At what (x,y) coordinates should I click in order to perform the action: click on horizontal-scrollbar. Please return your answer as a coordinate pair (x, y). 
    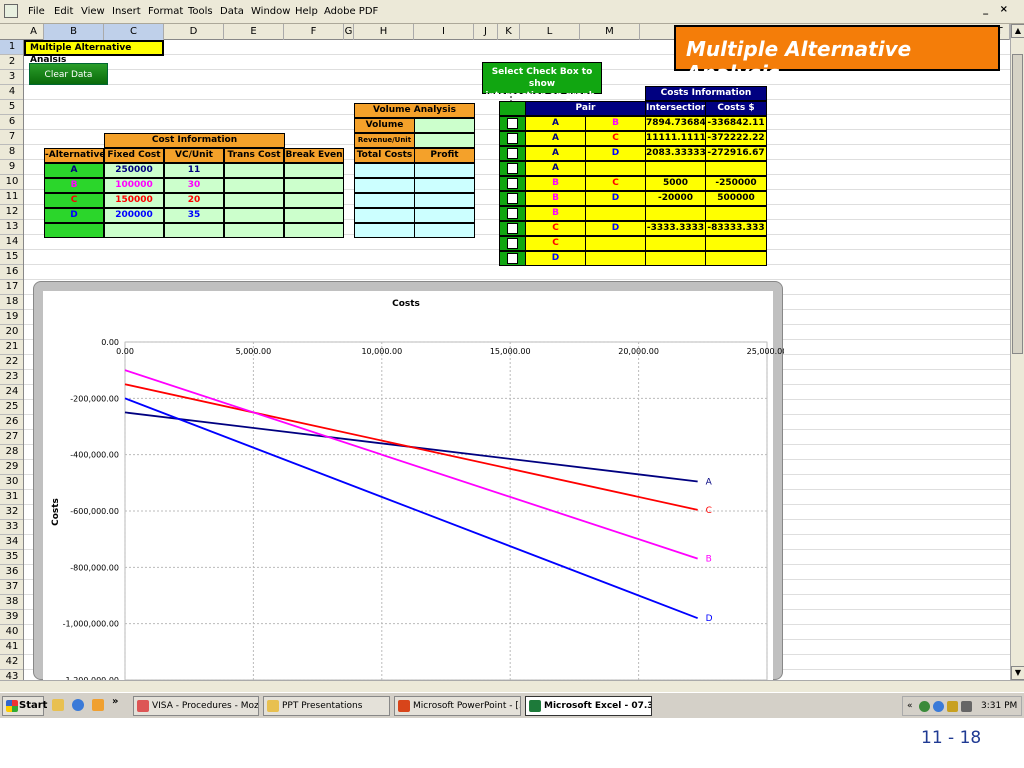
    Looking at the image, I should click on (512, 686).